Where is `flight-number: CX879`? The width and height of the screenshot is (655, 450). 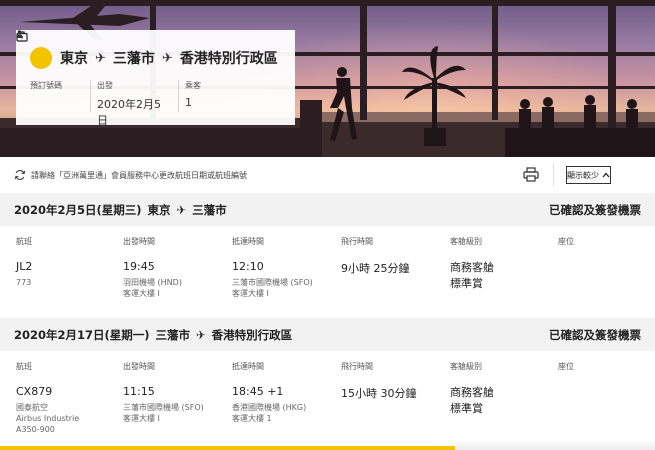
flight-number: CX879 is located at coordinates (34, 391).